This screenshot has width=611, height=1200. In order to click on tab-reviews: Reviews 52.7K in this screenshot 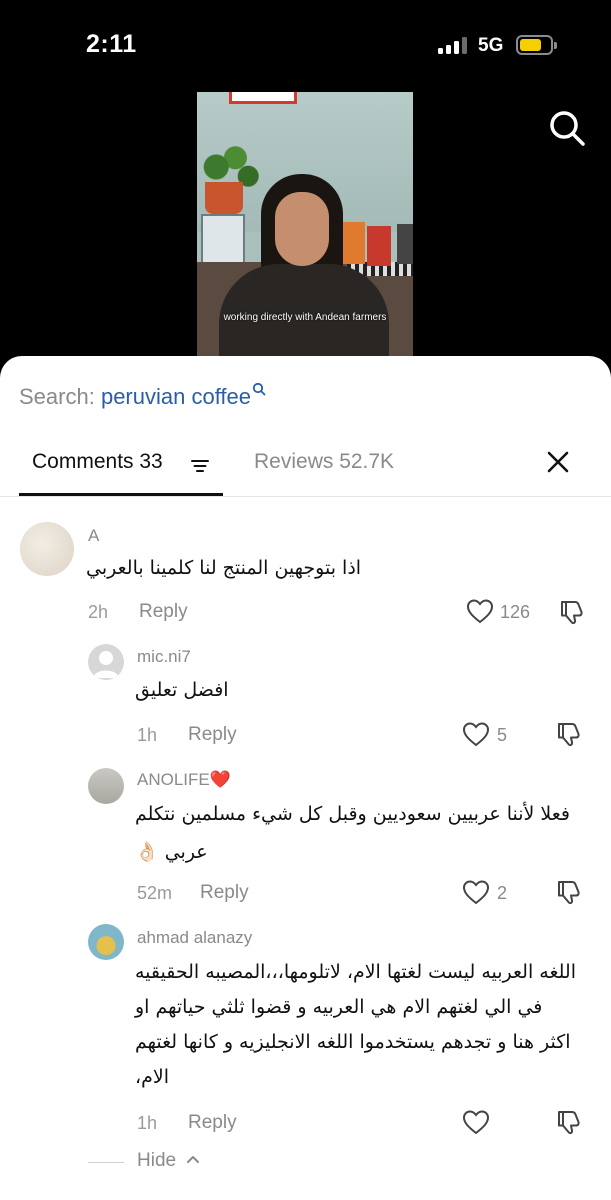, I will do `click(324, 462)`.